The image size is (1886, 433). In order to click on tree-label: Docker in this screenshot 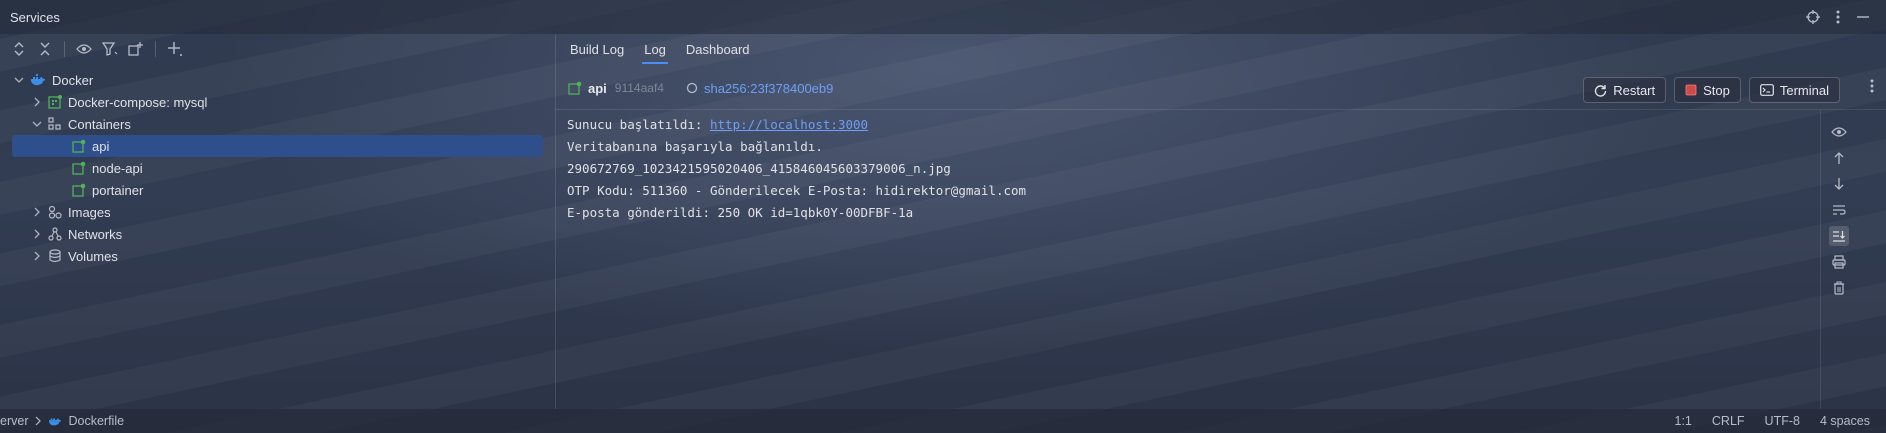, I will do `click(73, 80)`.